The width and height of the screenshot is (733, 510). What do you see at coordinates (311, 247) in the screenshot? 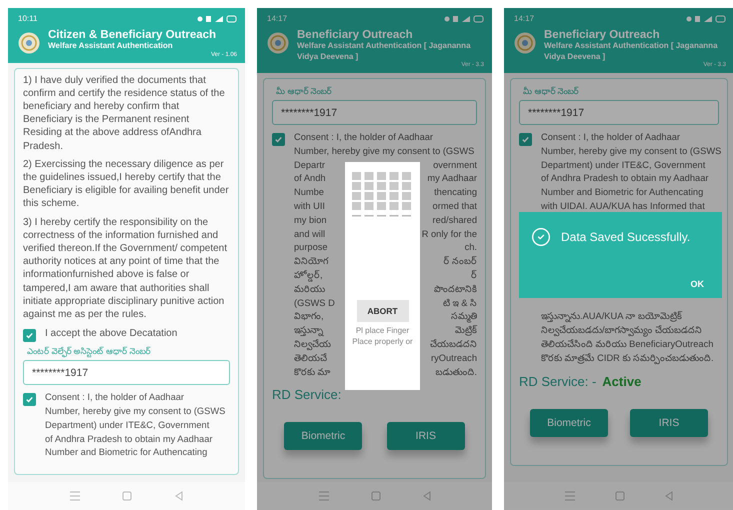
I see `consent-text: purpose` at bounding box center [311, 247].